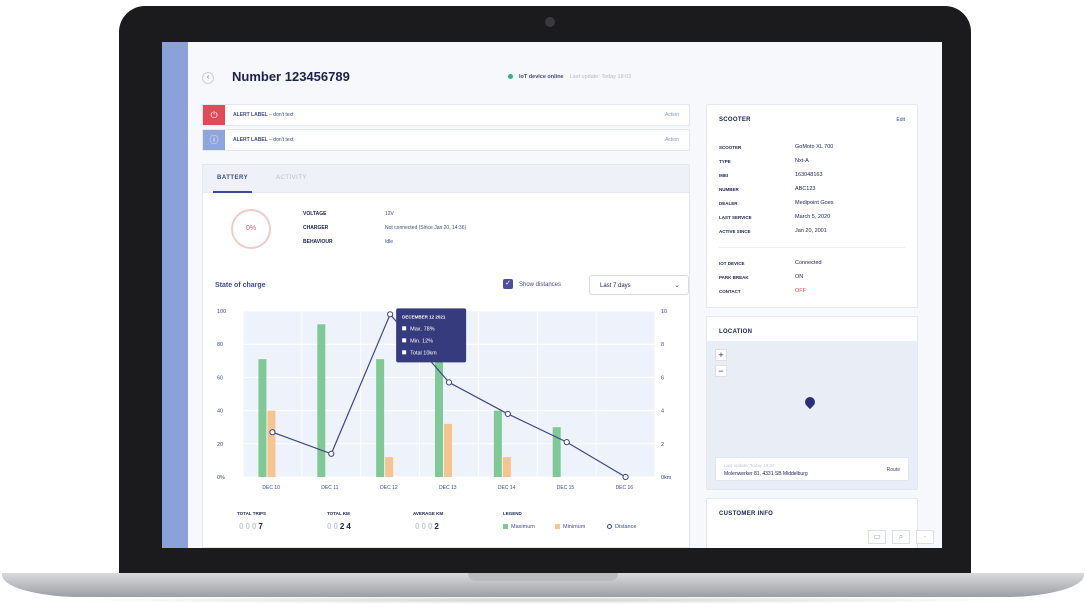  Describe the element at coordinates (510, 77) in the screenshot. I see `online-dot-icon` at that location.